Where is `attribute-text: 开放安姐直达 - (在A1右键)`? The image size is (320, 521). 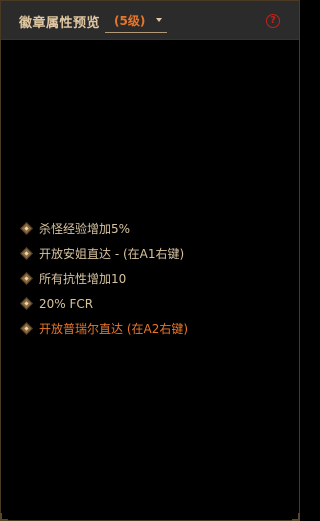
attribute-text: 开放安姐直达 - (在A1右键) is located at coordinates (112, 254).